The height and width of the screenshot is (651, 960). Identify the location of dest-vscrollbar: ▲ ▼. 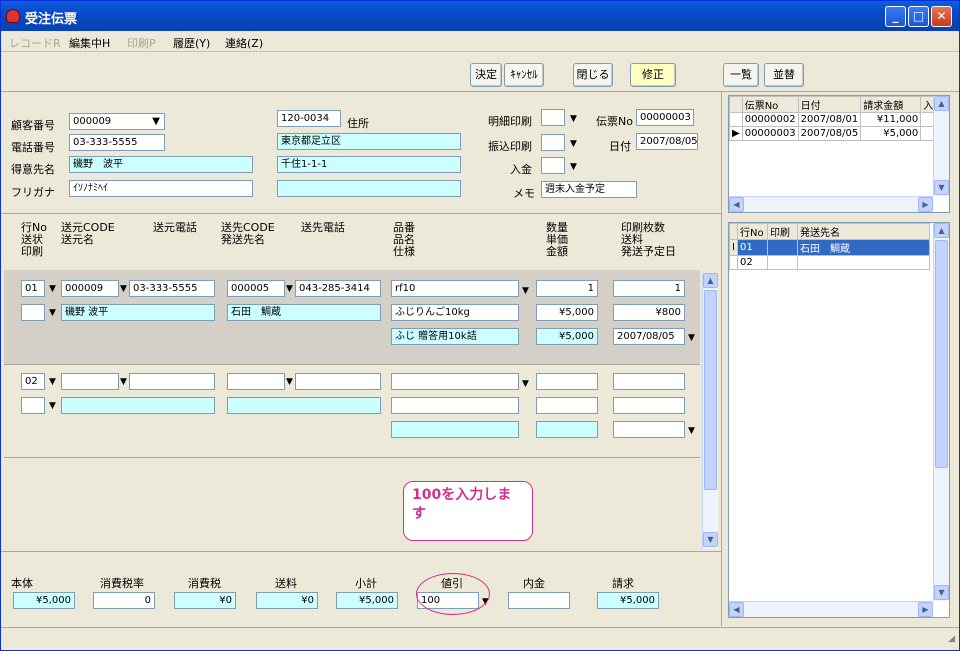
(941, 412).